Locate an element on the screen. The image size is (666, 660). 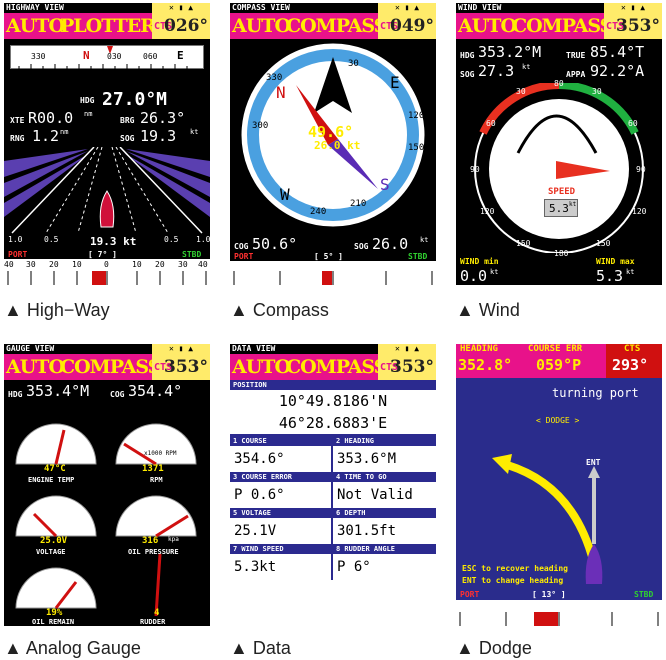
speed-label: SPEED is located at coordinates (562, 192).